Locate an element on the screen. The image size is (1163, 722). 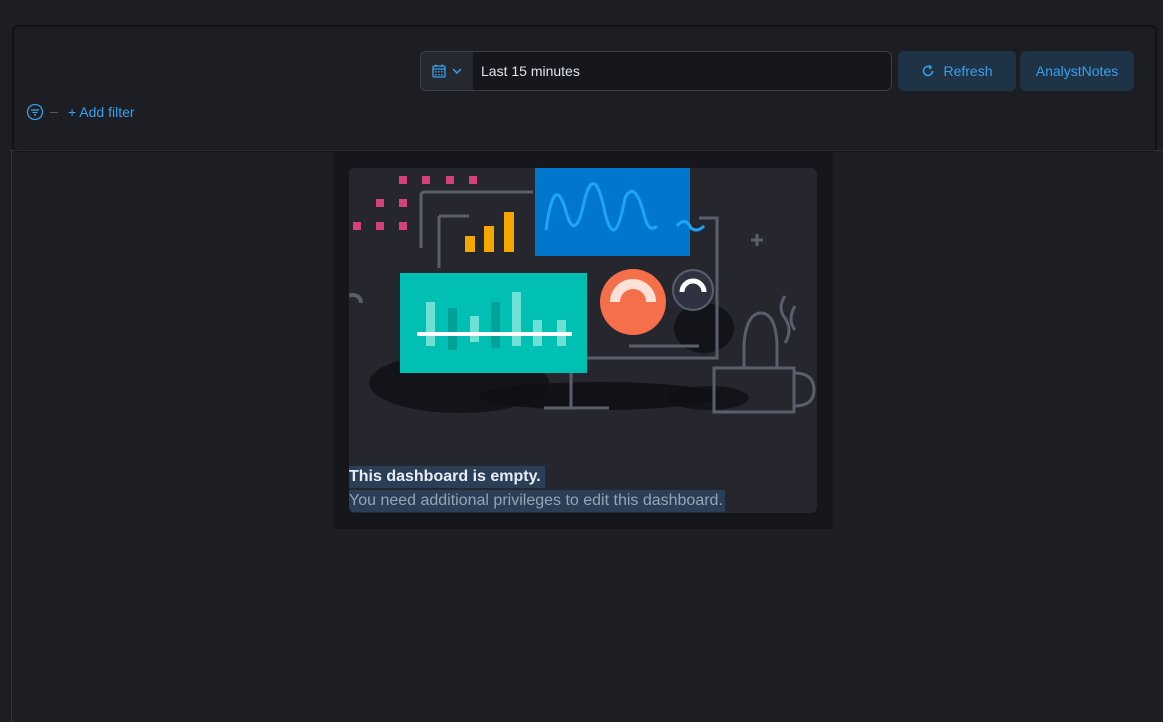
divider is located at coordinates (587, 150).